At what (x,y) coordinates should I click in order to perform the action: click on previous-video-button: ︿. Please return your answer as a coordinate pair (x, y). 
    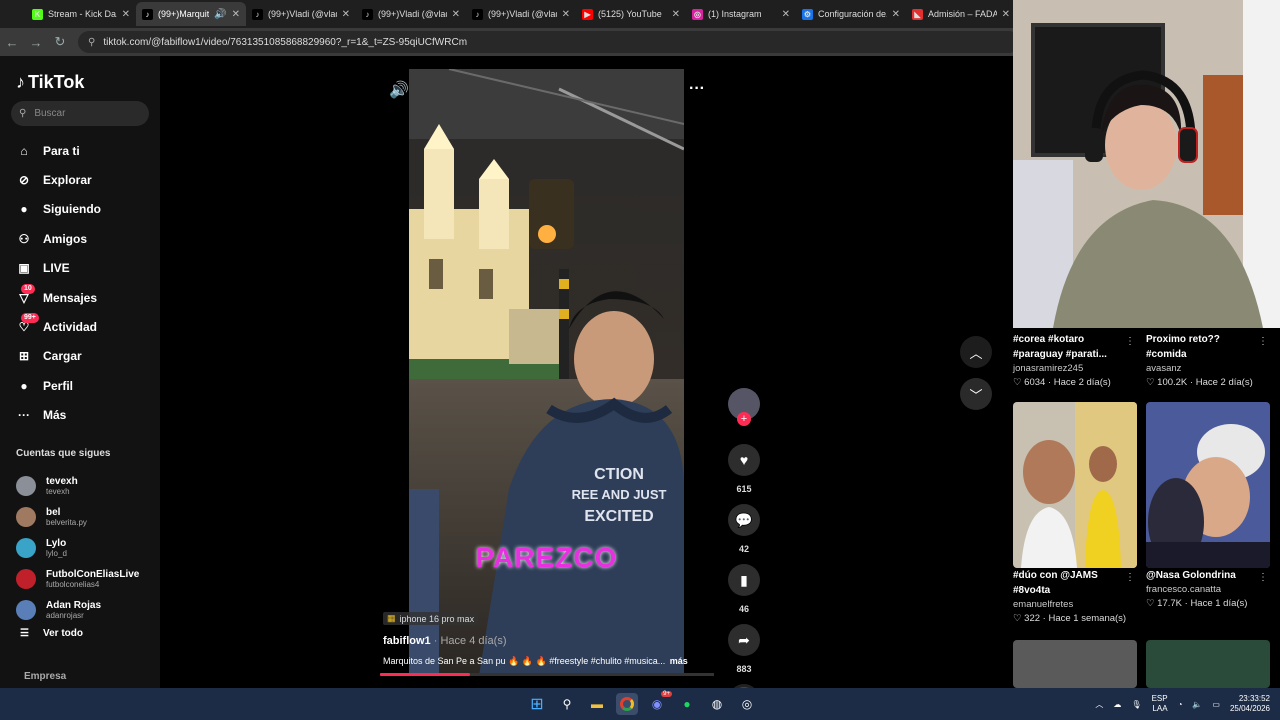
    Looking at the image, I should click on (976, 352).